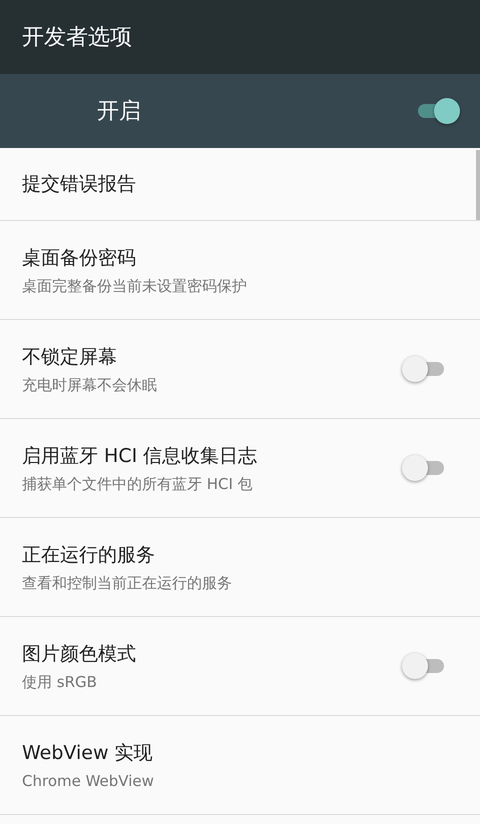  I want to click on setting-summary: Chrome WebView, so click(88, 781).